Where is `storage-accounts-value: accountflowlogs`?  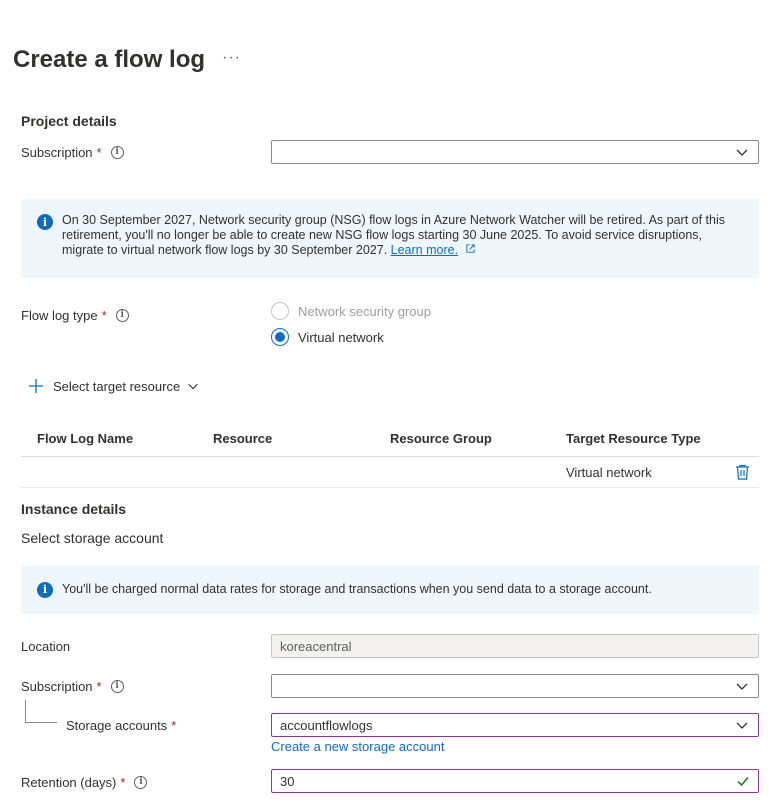
storage-accounts-value: accountflowlogs is located at coordinates (326, 725).